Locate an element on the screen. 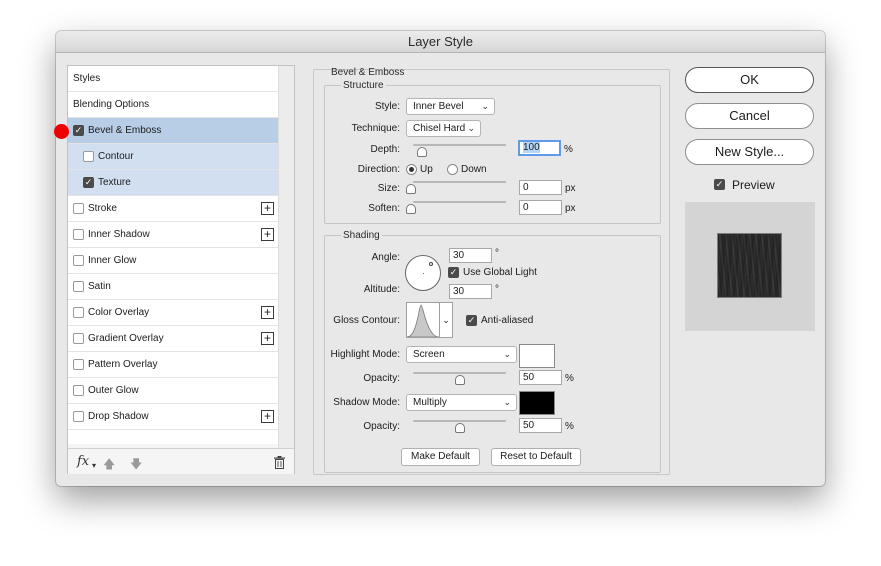 This screenshot has height=566, width=881. chevron-down-icon: ⌄ is located at coordinates (507, 402).